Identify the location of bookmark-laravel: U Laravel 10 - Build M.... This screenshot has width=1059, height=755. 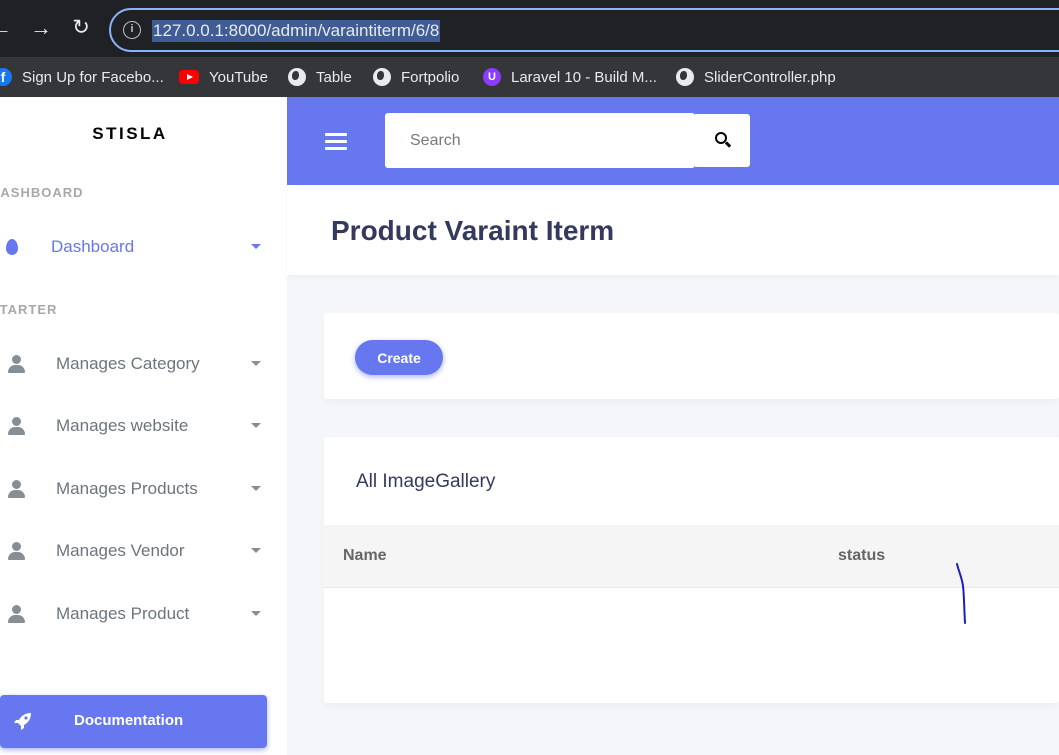
(570, 77).